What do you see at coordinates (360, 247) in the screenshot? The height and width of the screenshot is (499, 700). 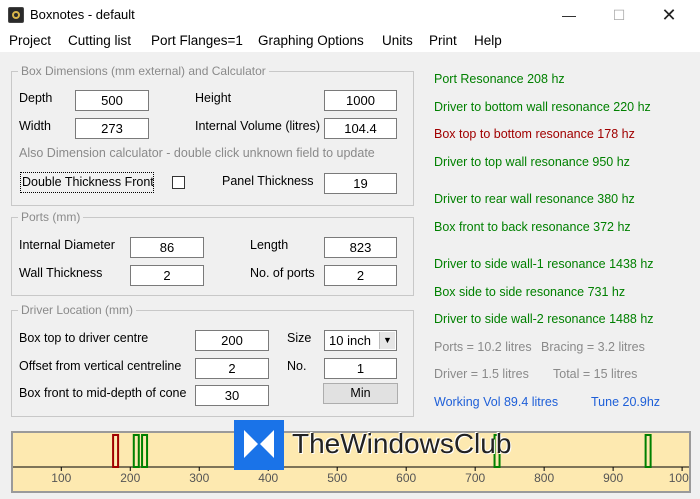 I see `length-field: 823` at bounding box center [360, 247].